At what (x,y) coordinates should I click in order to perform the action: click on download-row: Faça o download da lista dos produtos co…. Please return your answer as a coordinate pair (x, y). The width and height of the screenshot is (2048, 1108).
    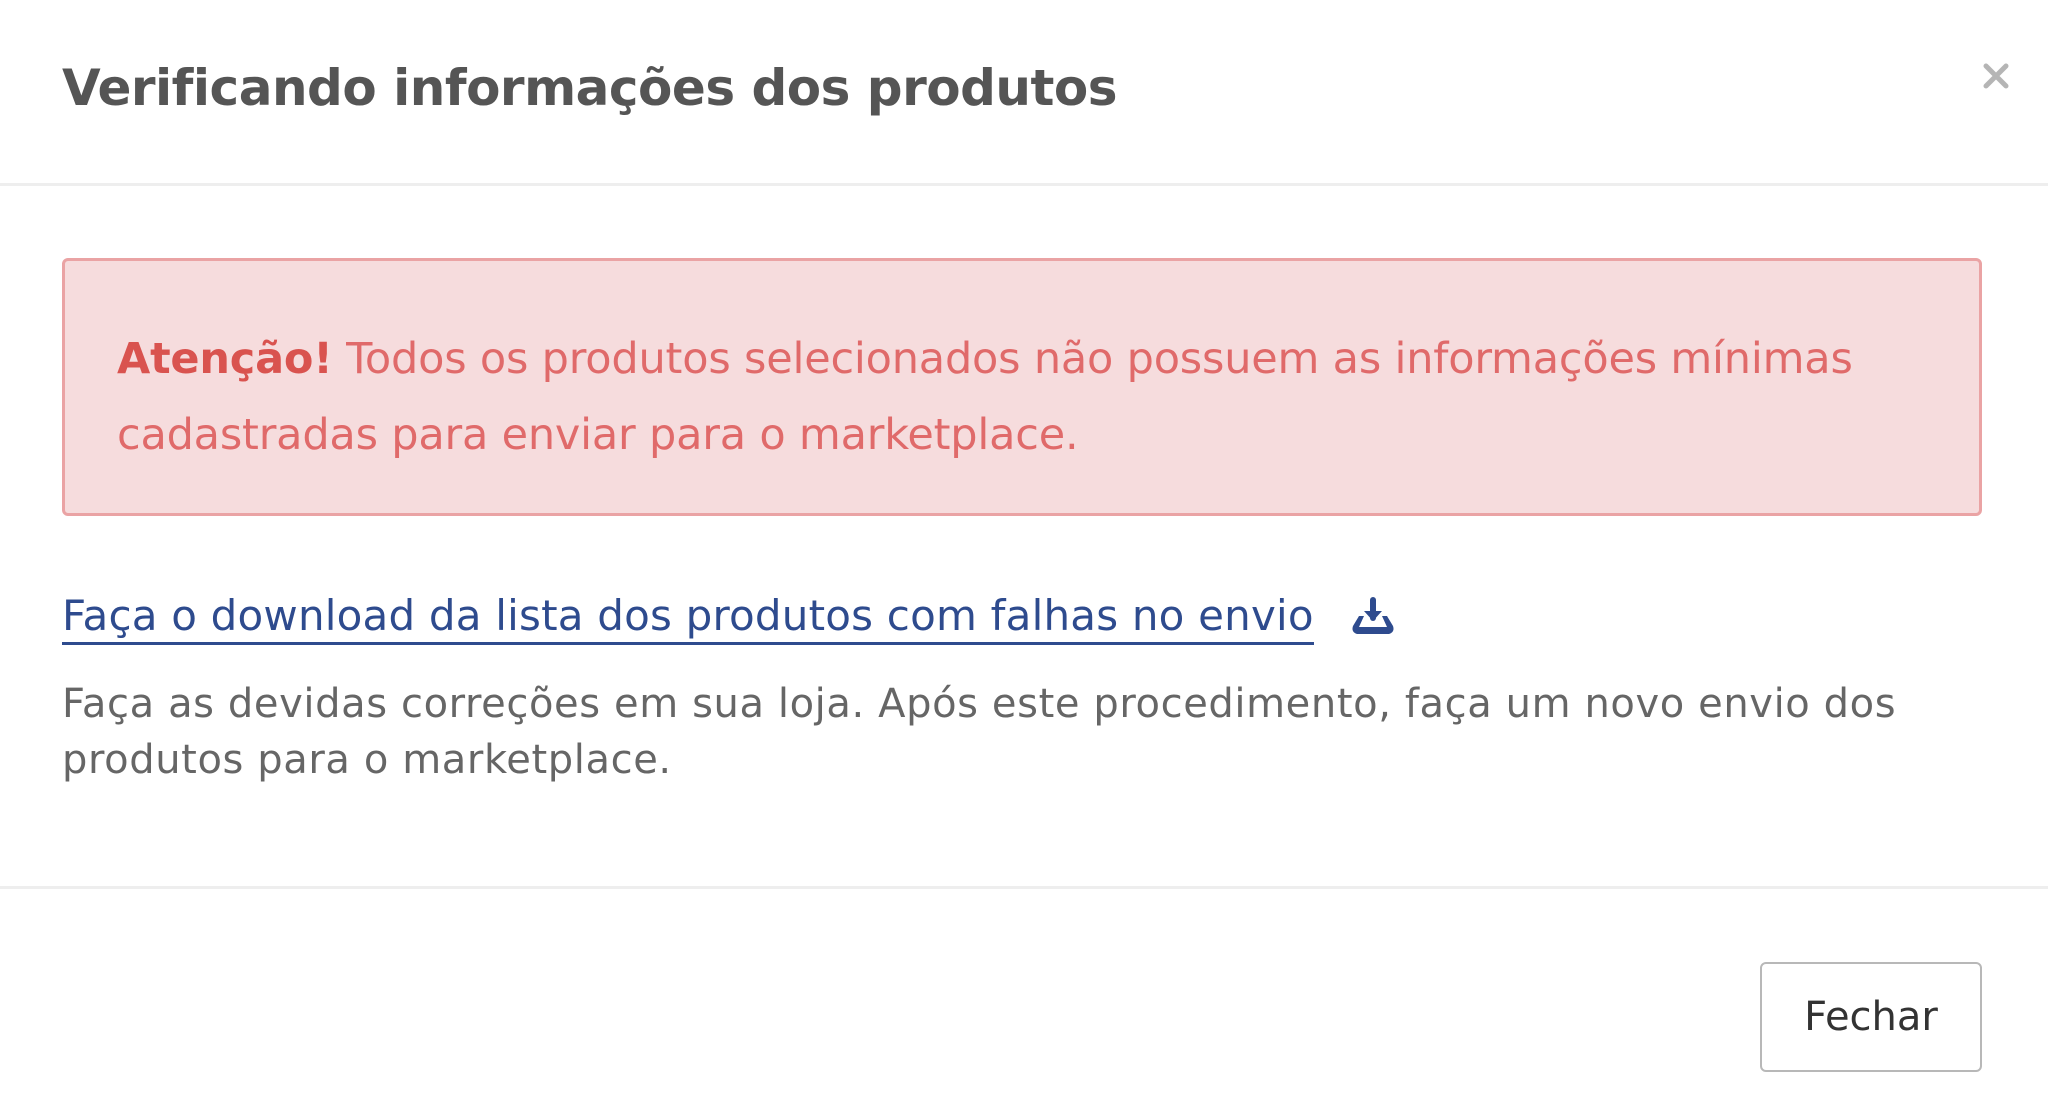
    Looking at the image, I should click on (730, 616).